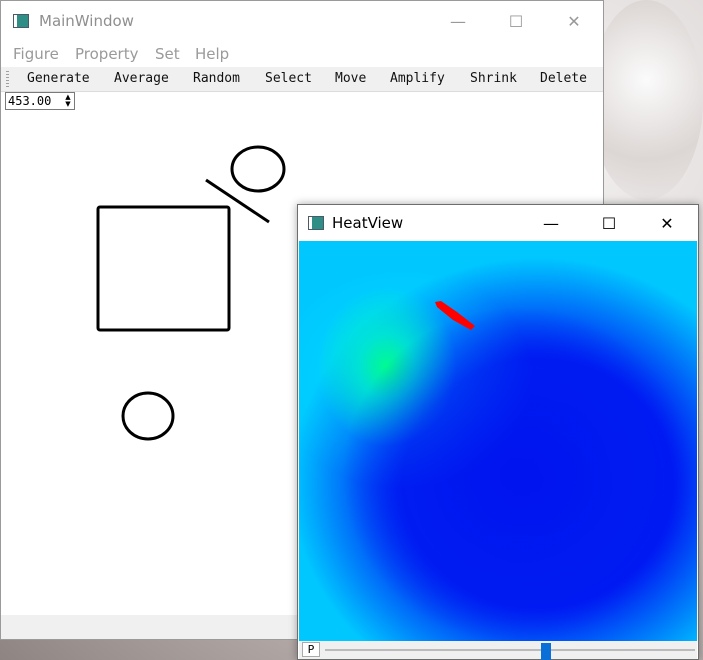 Image resolution: width=703 pixels, height=660 pixels. What do you see at coordinates (167, 54) in the screenshot?
I see `menu-set: Set` at bounding box center [167, 54].